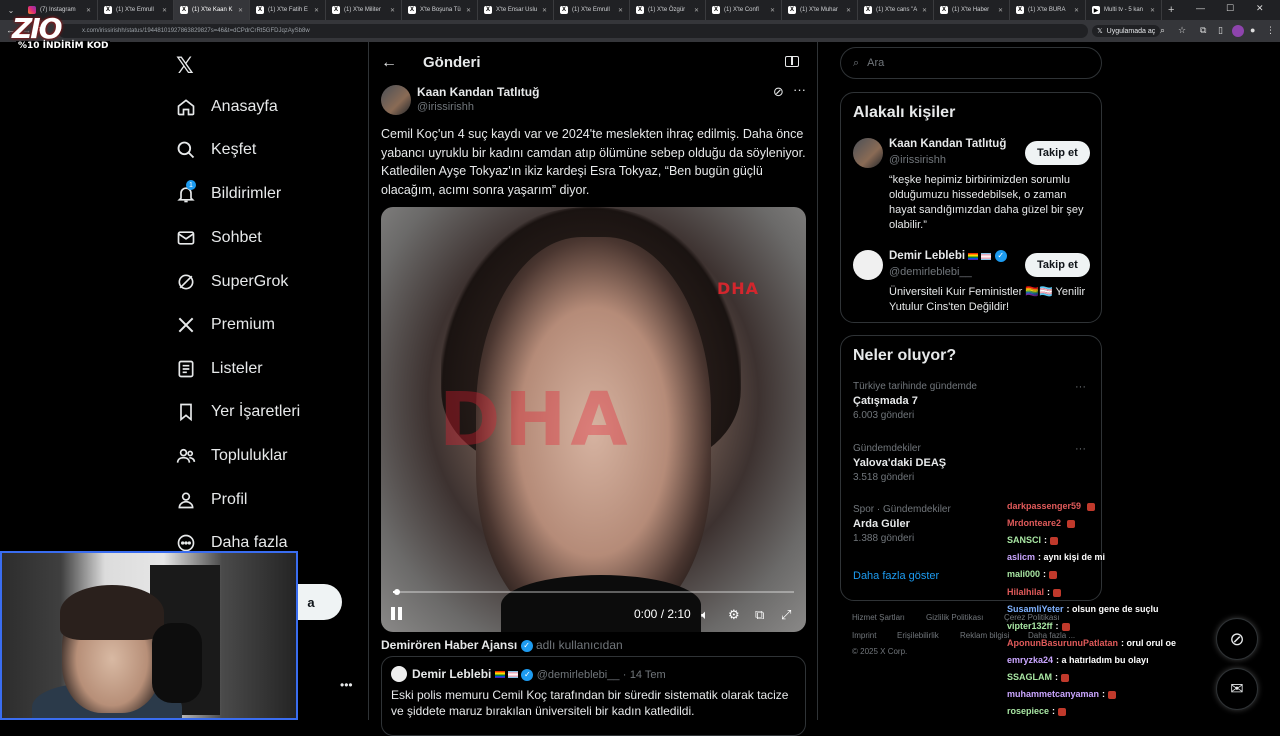 The width and height of the screenshot is (1280, 736). Describe the element at coordinates (397, 592) in the screenshot. I see `video-progress-handle` at that location.